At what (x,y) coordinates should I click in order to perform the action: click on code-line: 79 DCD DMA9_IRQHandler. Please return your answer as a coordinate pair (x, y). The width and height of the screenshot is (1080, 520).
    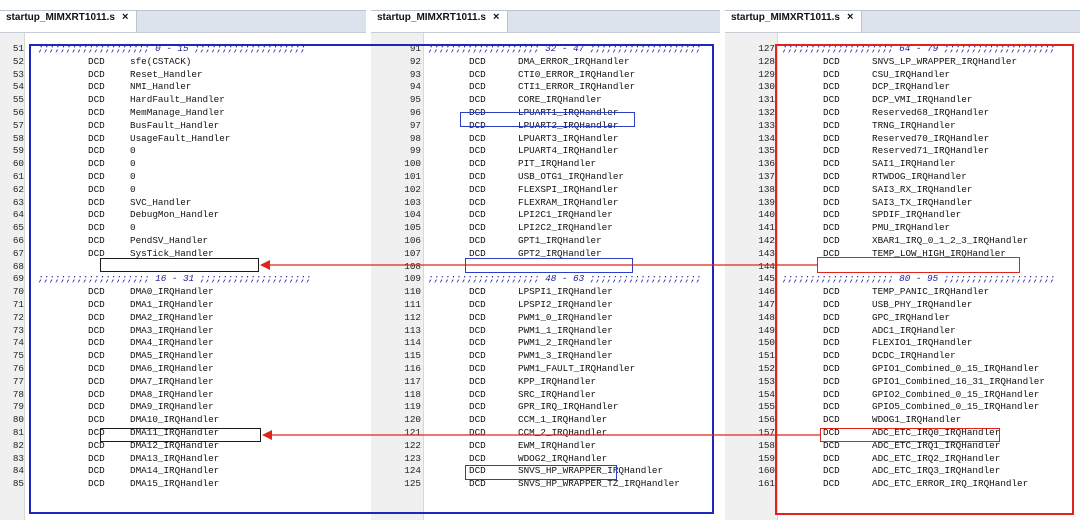
    Looking at the image, I should click on (181, 407).